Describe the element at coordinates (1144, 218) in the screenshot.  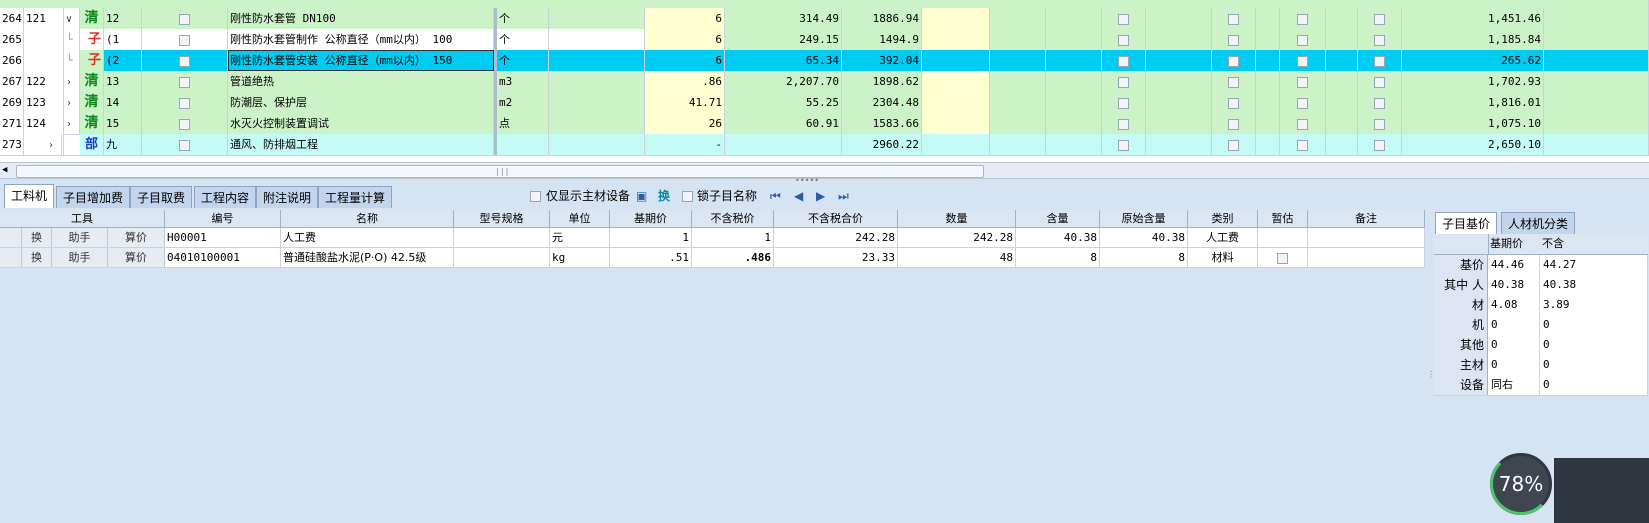
I see `column-header: 原始含量` at that location.